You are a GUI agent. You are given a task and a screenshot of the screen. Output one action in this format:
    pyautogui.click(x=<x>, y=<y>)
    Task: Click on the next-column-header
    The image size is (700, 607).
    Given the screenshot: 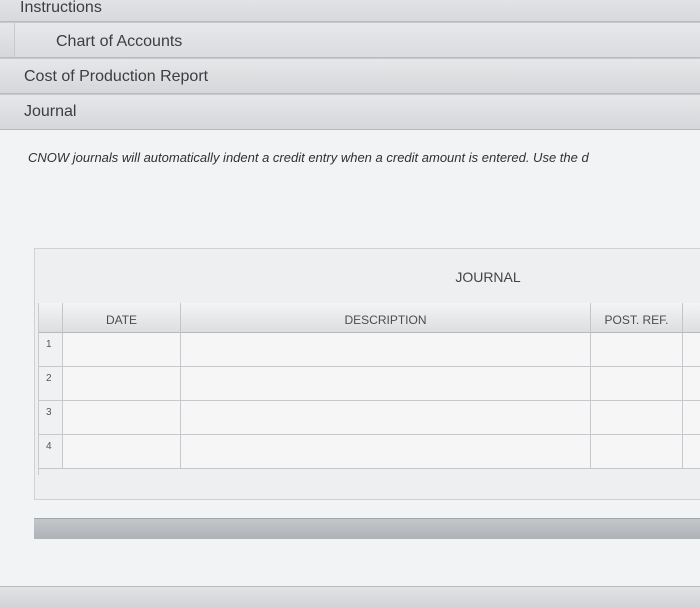 What is the action you would take?
    pyautogui.click(x=691, y=318)
    